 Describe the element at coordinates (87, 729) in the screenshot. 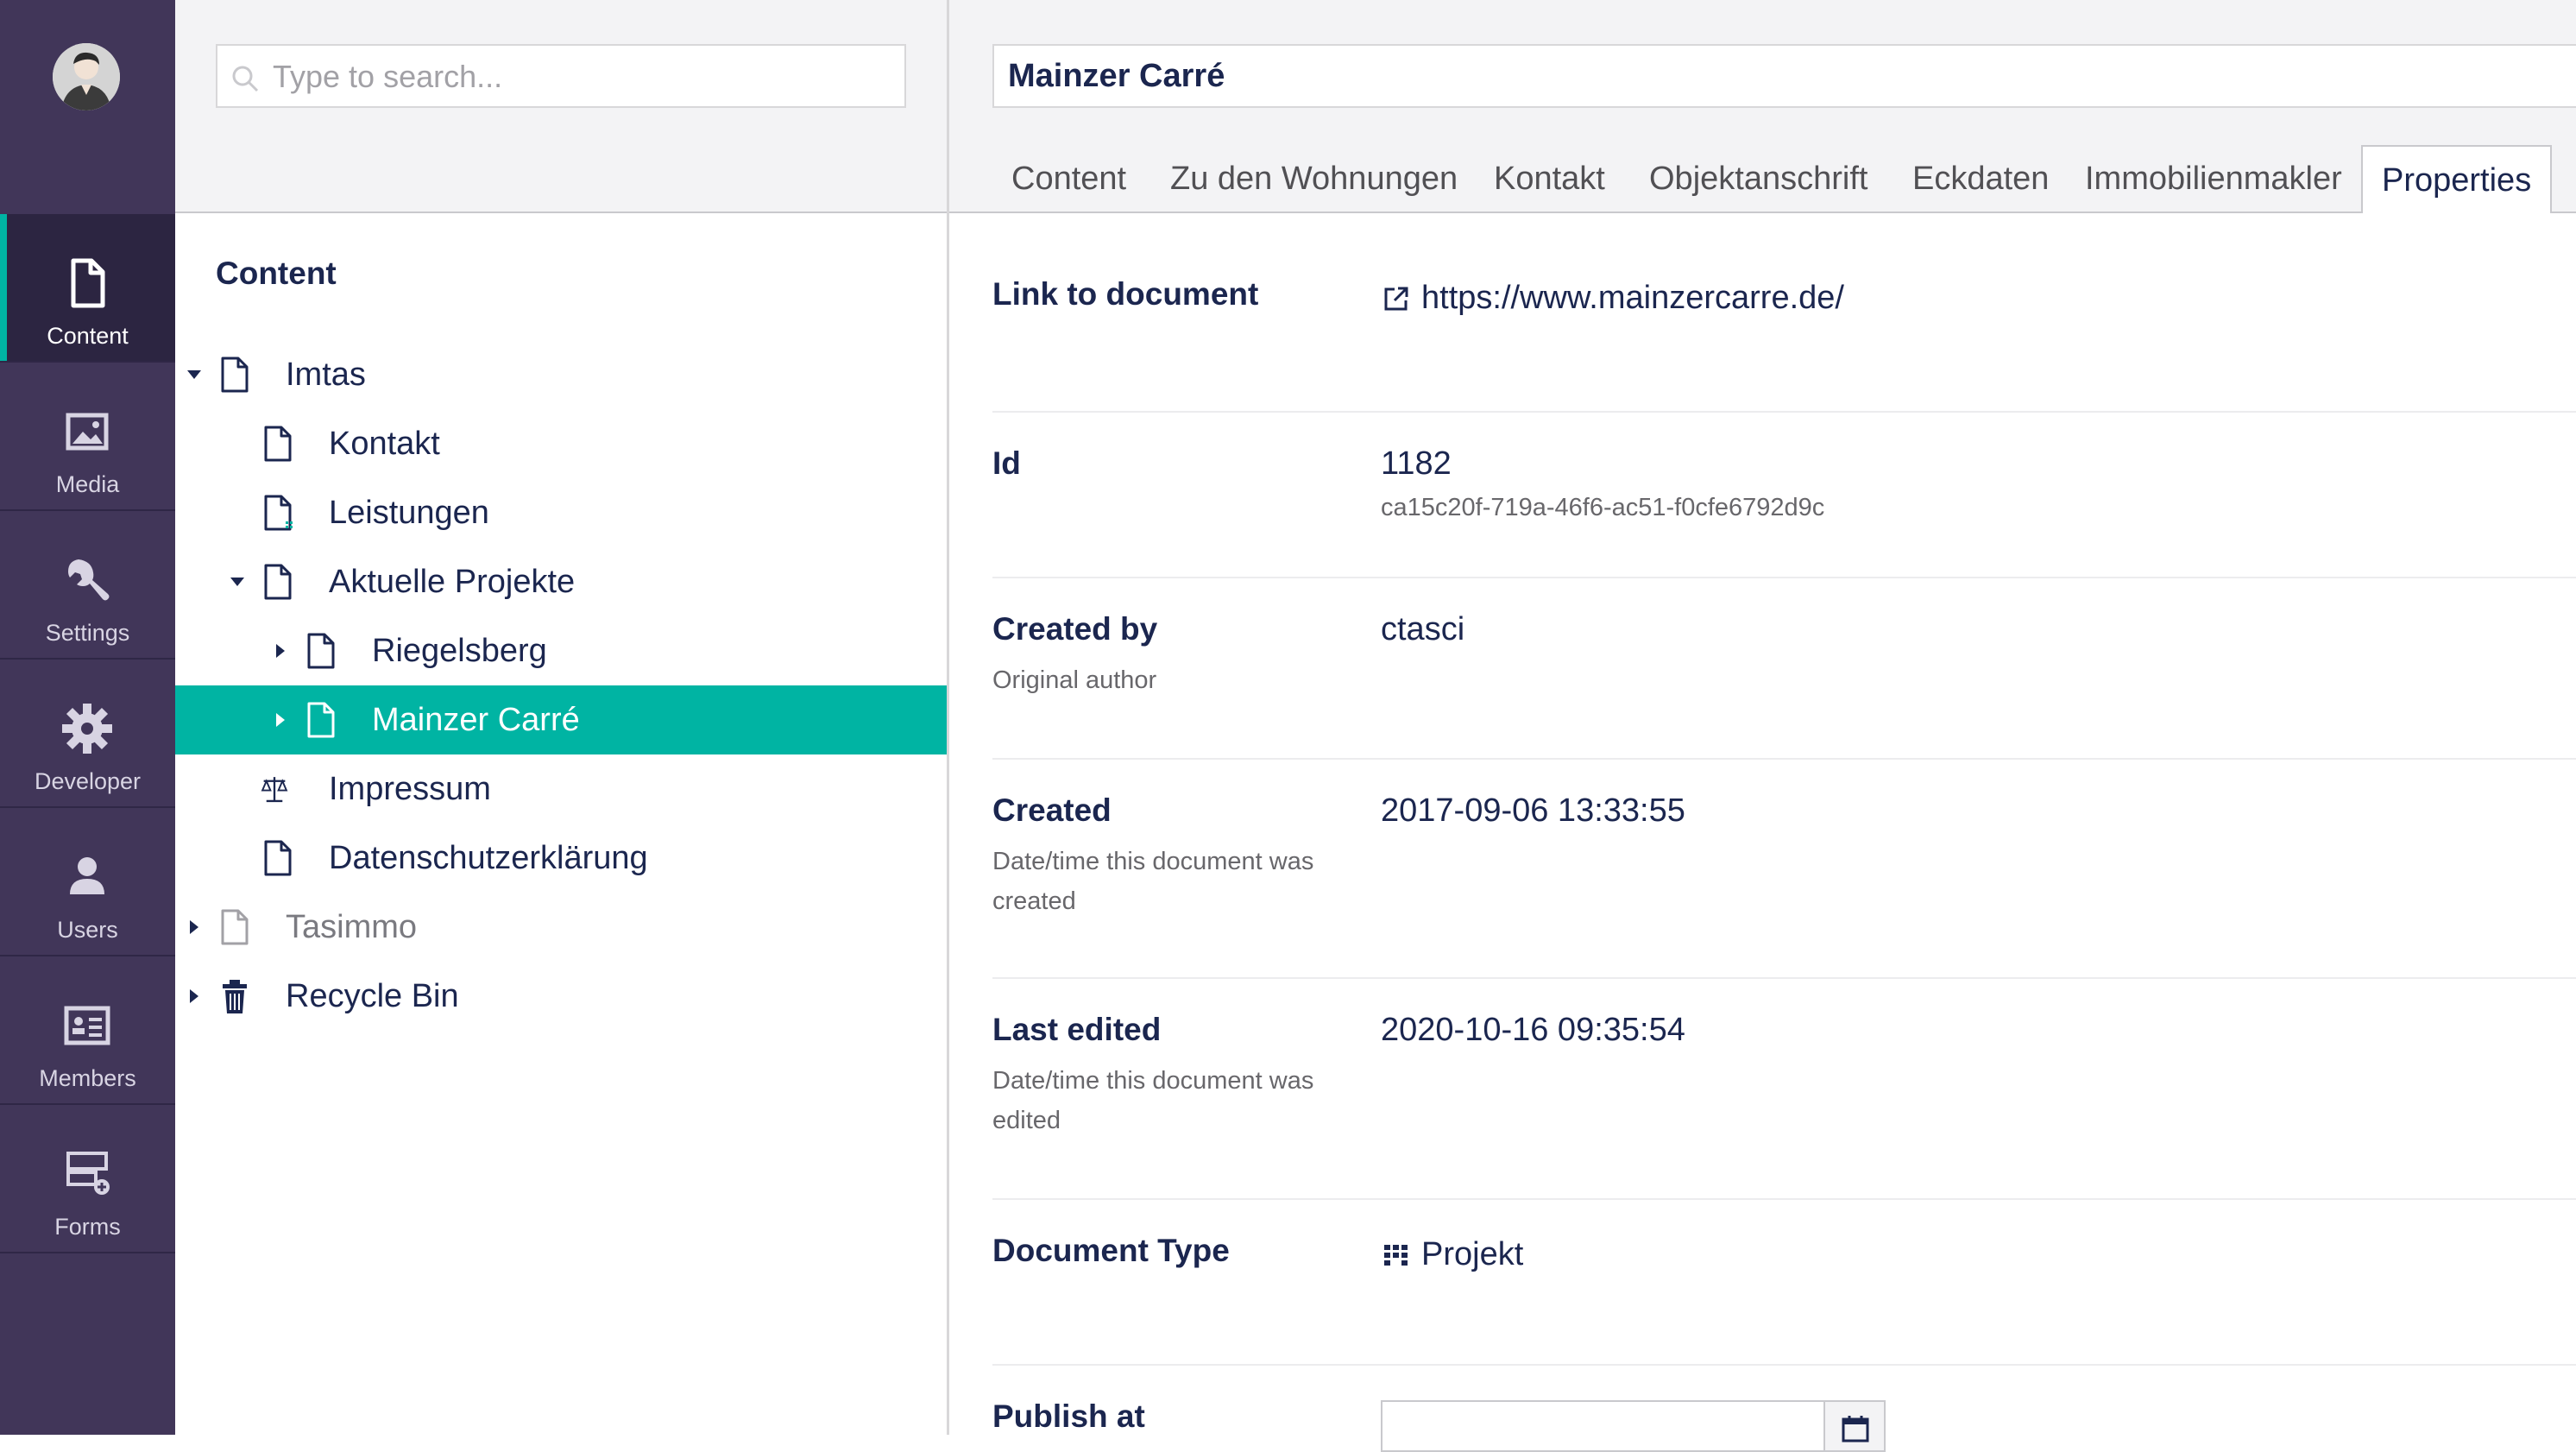

I see `gear-icon` at that location.